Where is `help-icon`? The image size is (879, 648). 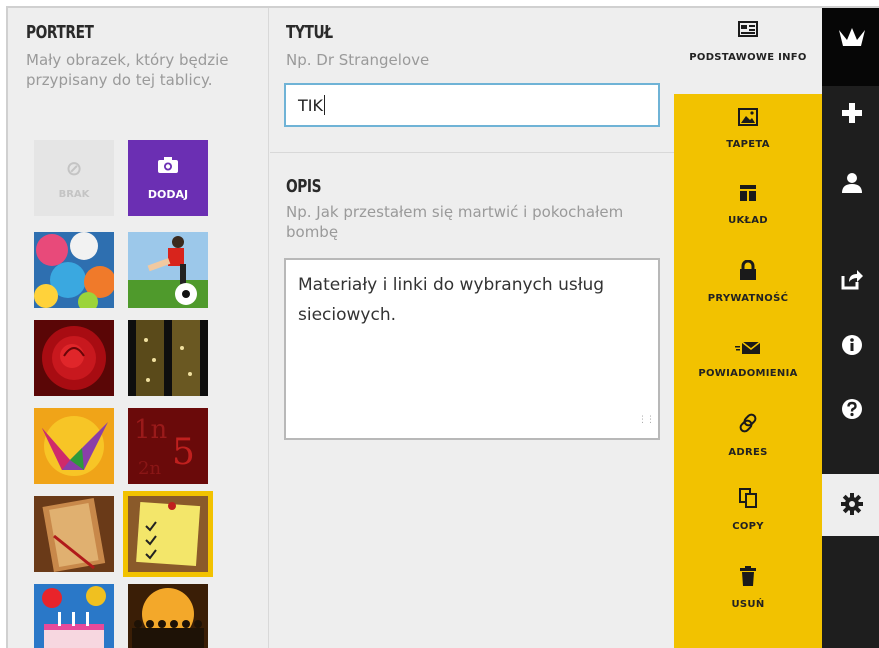 help-icon is located at coordinates (850, 412).